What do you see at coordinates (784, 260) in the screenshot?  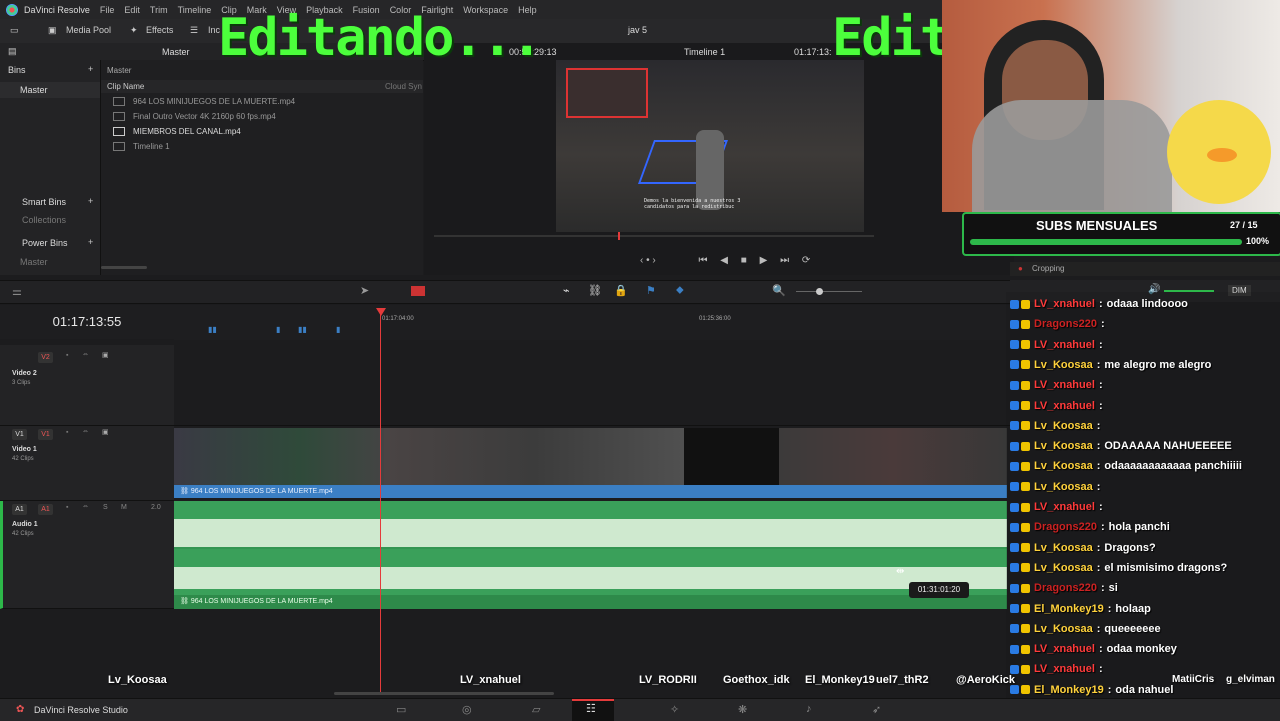 I see `go-to-end-icon: ⏭` at bounding box center [784, 260].